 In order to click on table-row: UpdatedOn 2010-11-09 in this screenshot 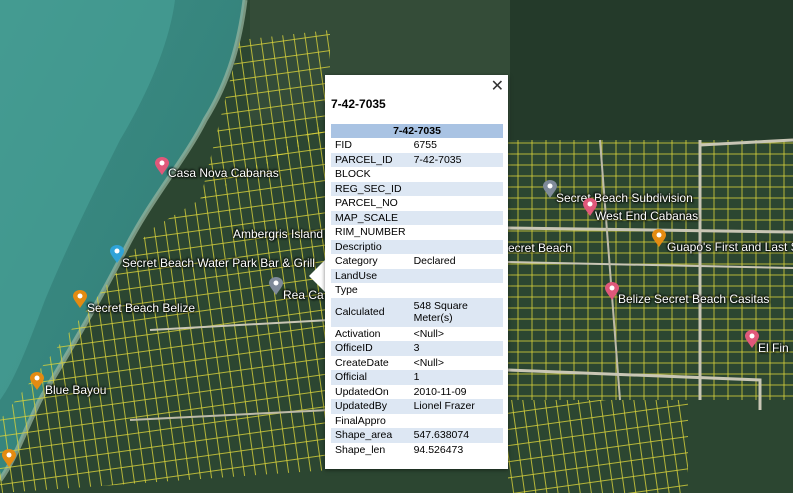, I will do `click(417, 392)`.